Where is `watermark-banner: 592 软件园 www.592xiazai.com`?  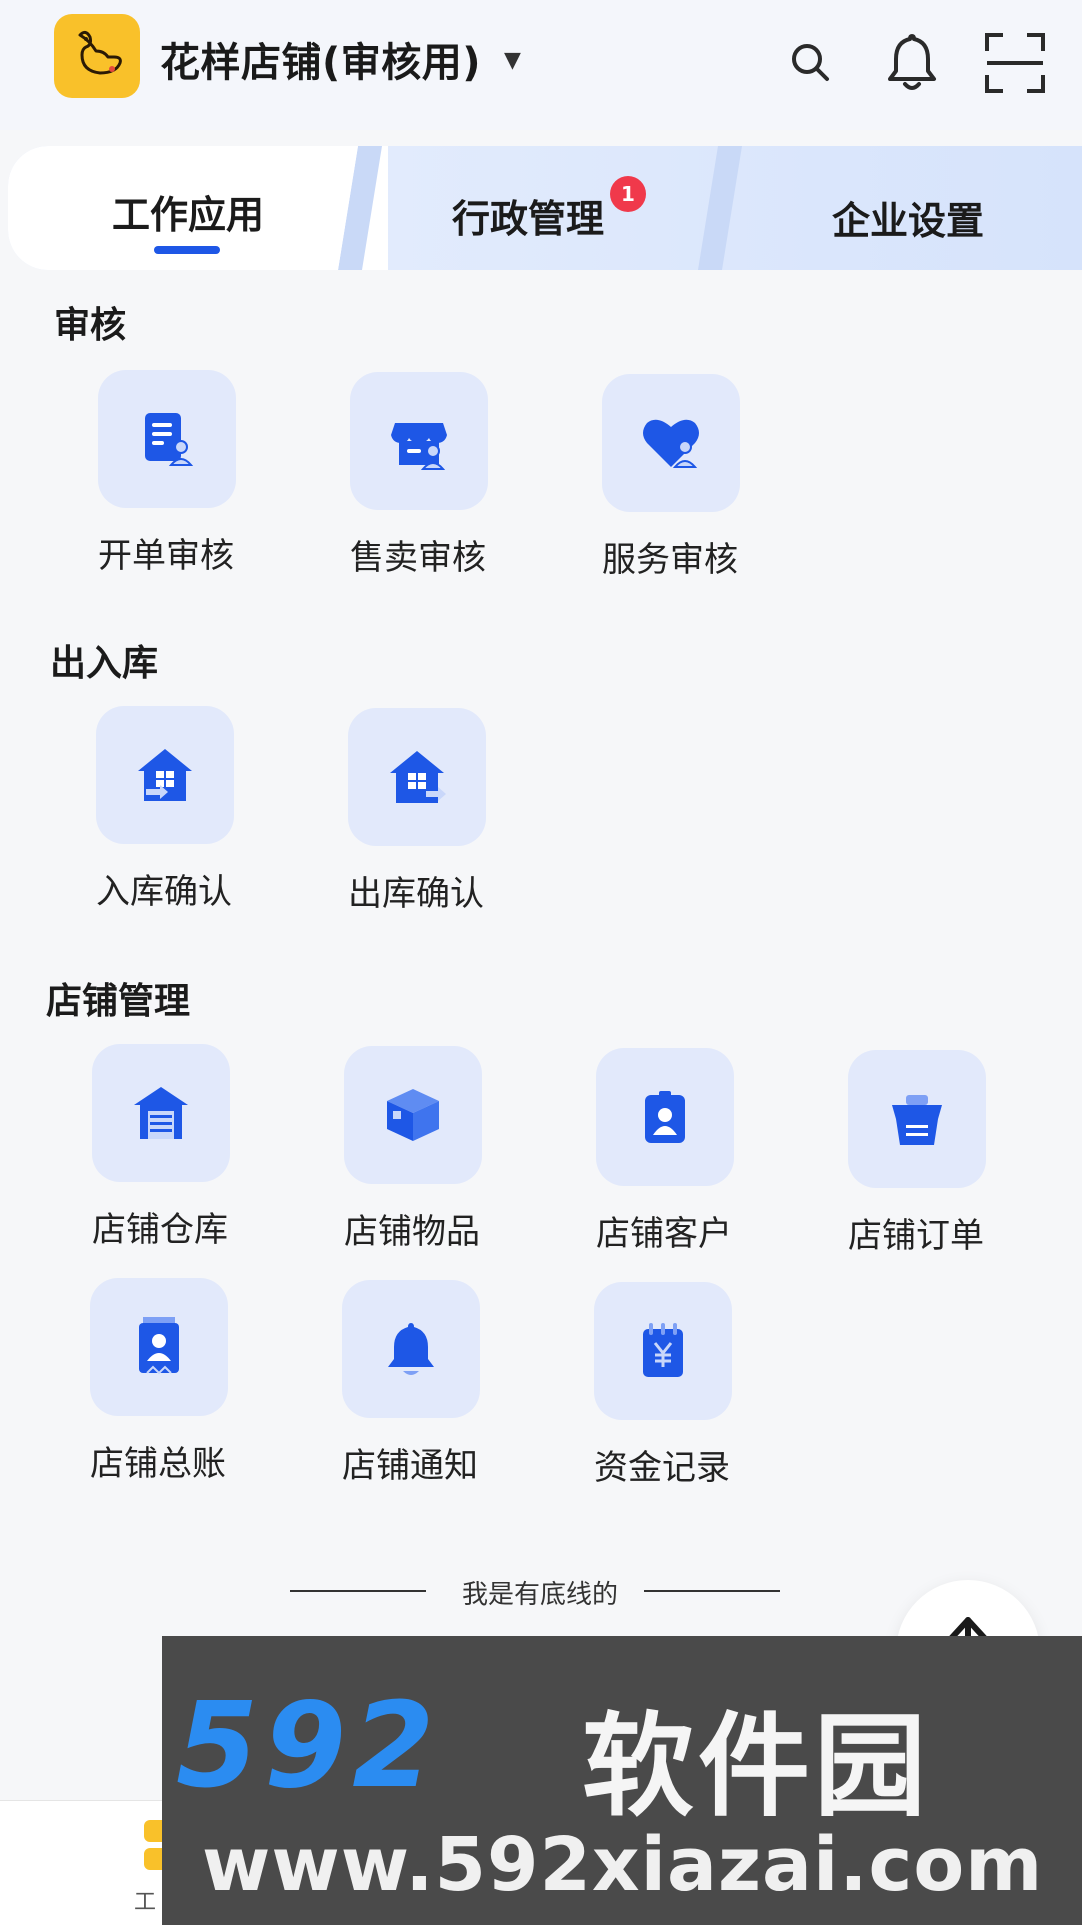 watermark-banner: 592 软件园 www.592xiazai.com is located at coordinates (622, 1780).